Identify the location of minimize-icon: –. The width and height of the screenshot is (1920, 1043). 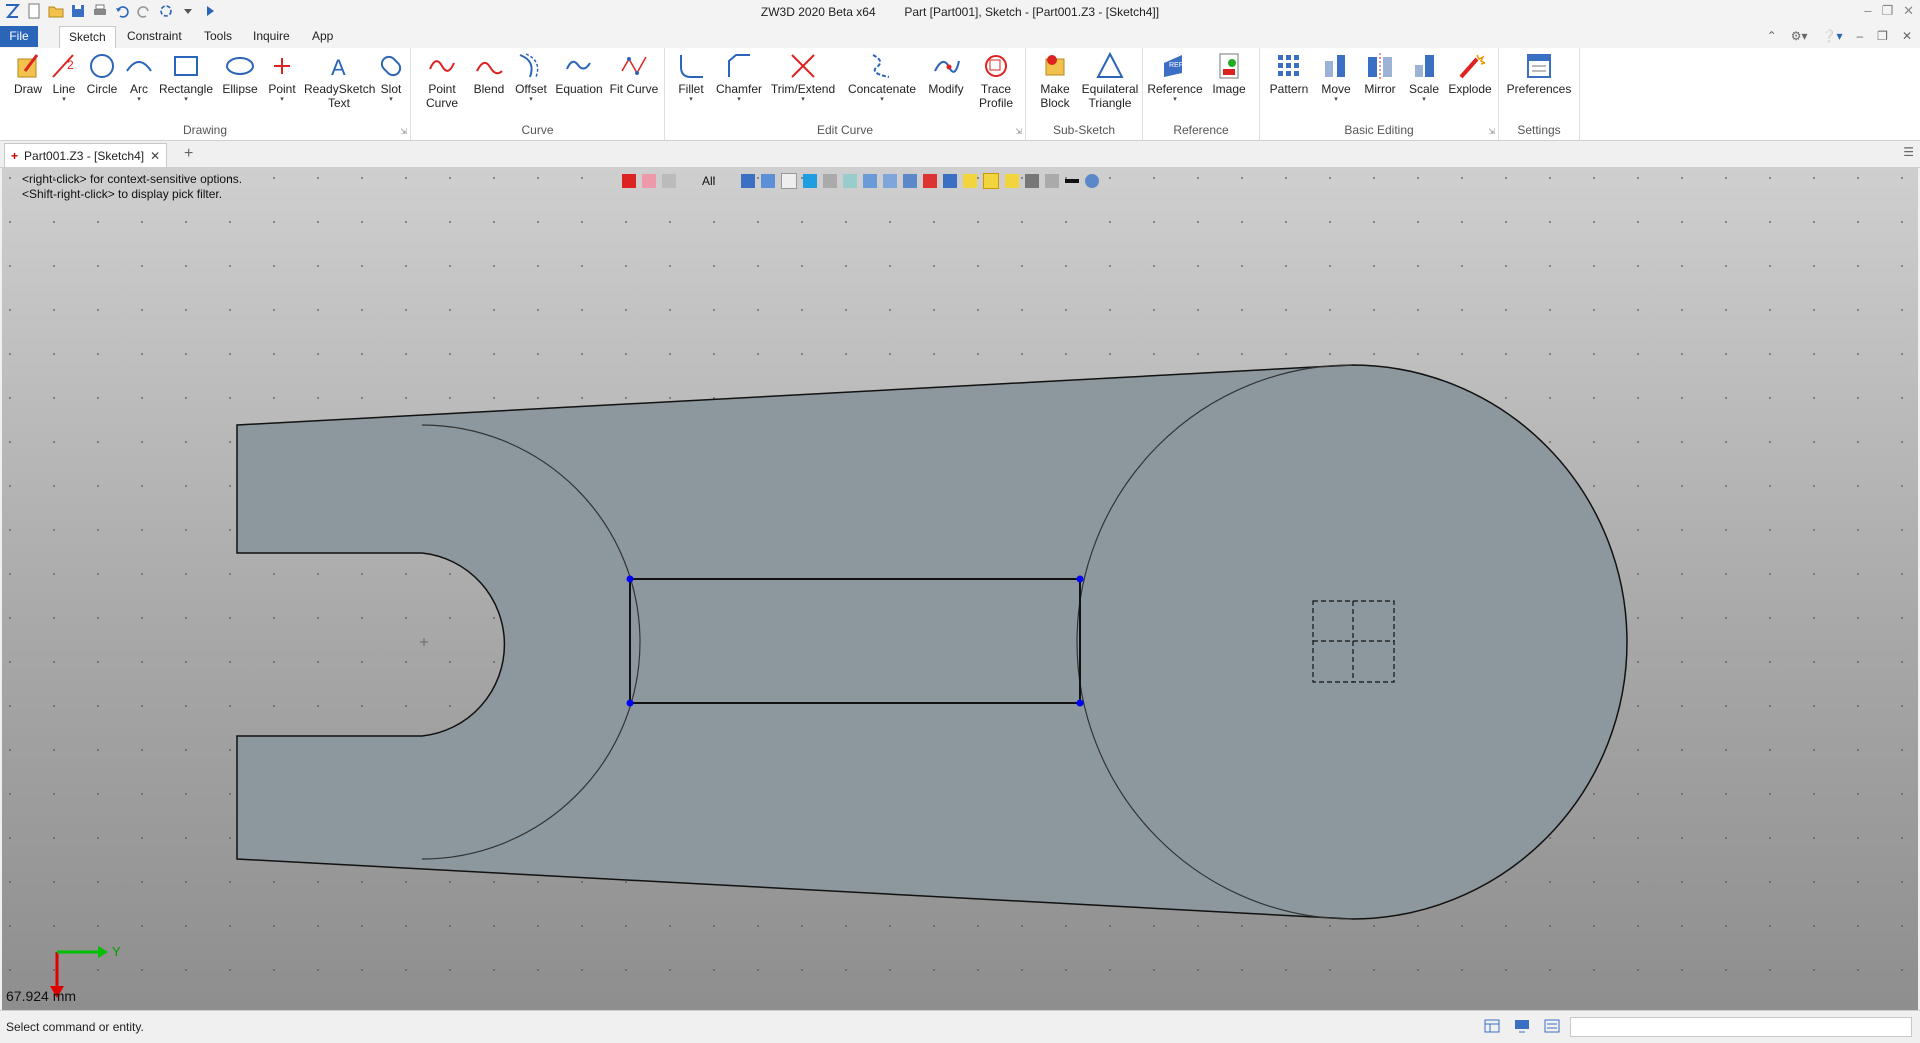
(1867, 11).